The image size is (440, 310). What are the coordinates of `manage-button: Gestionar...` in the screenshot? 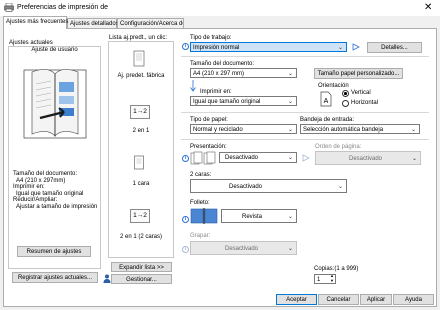 It's located at (141, 279).